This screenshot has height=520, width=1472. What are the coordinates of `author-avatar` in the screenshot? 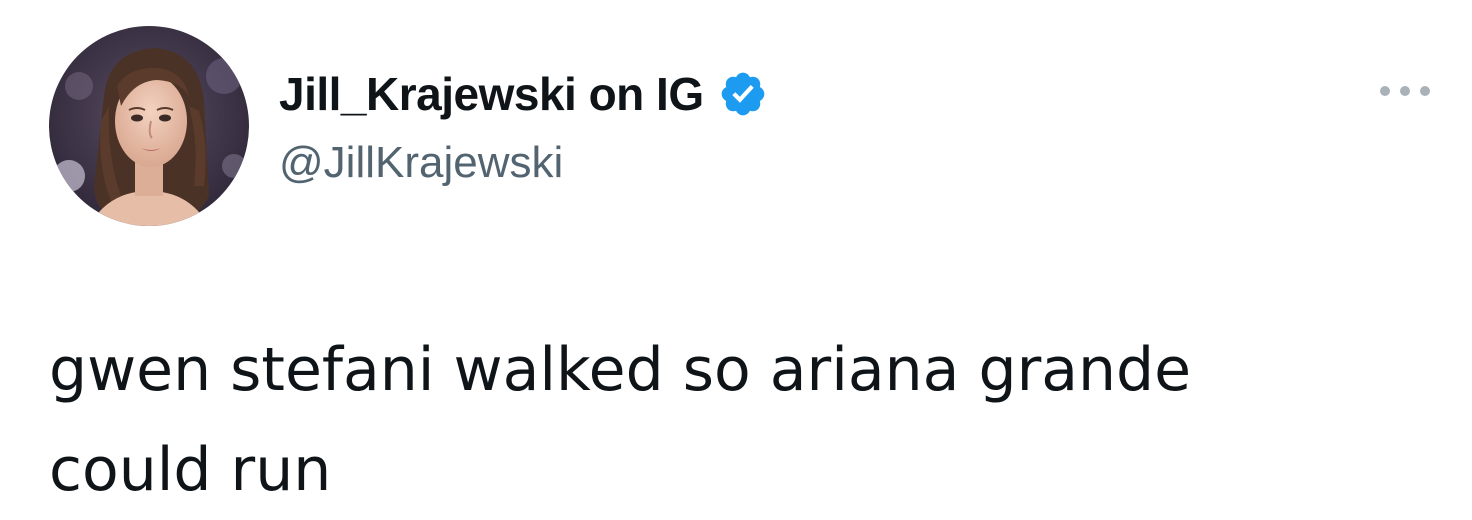 It's located at (149, 126).